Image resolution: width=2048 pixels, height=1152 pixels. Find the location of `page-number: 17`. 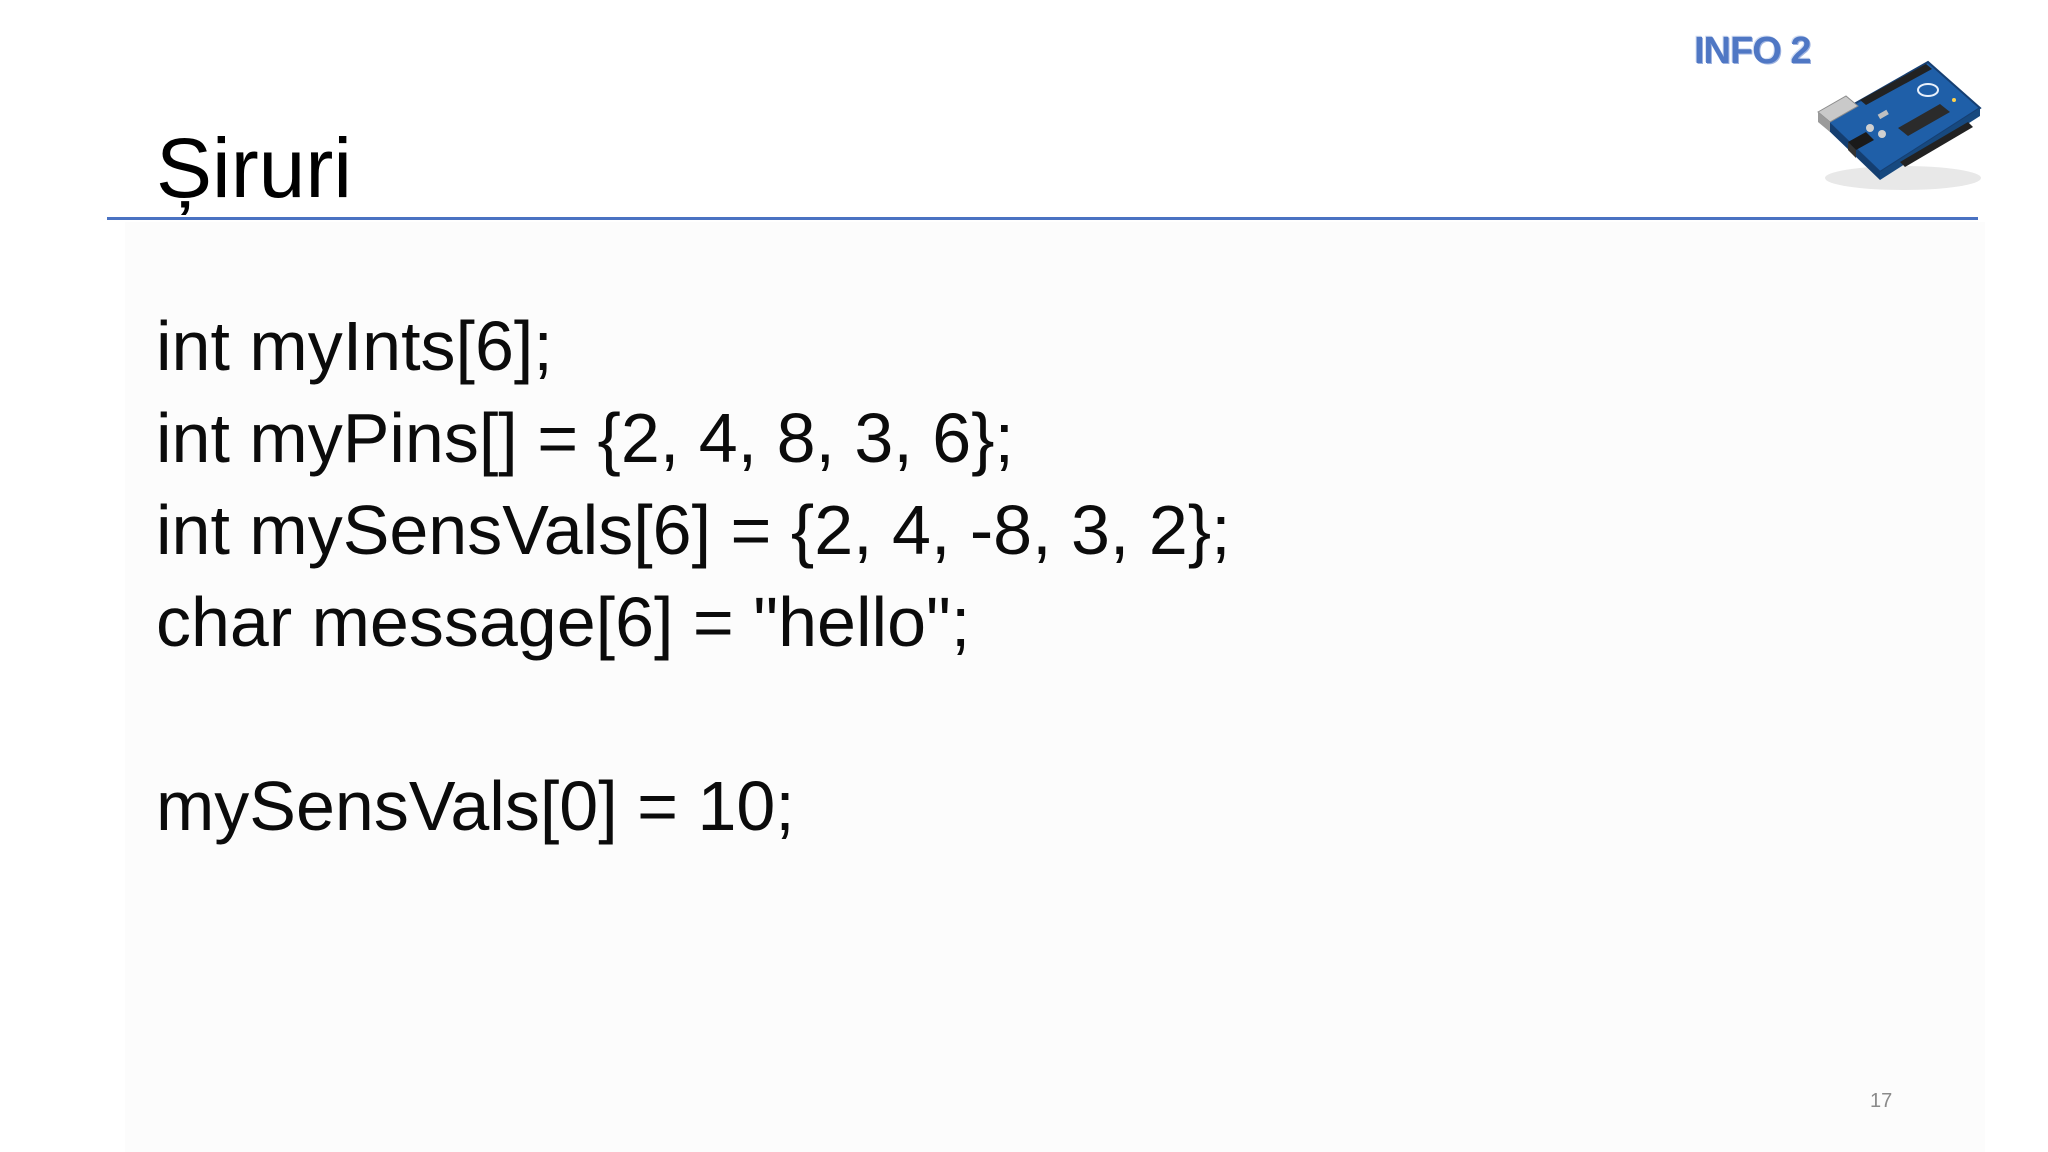

page-number: 17 is located at coordinates (1881, 1101).